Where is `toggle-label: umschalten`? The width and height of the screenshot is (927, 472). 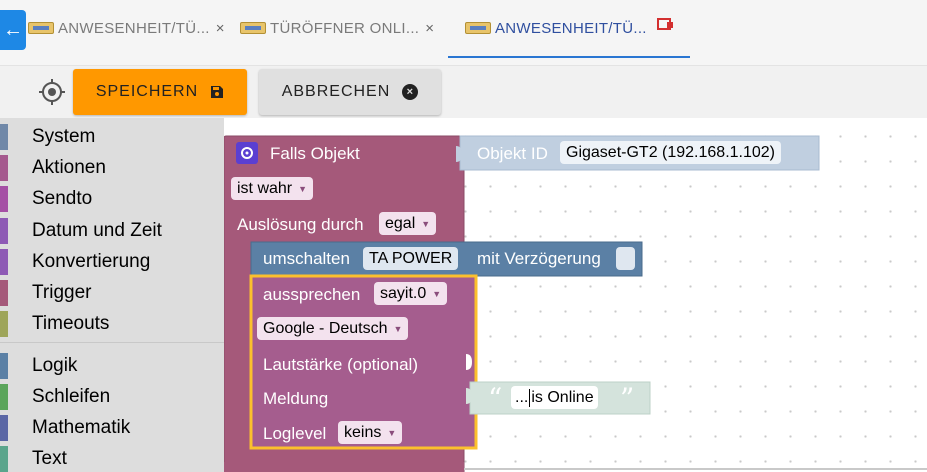 toggle-label: umschalten is located at coordinates (306, 258).